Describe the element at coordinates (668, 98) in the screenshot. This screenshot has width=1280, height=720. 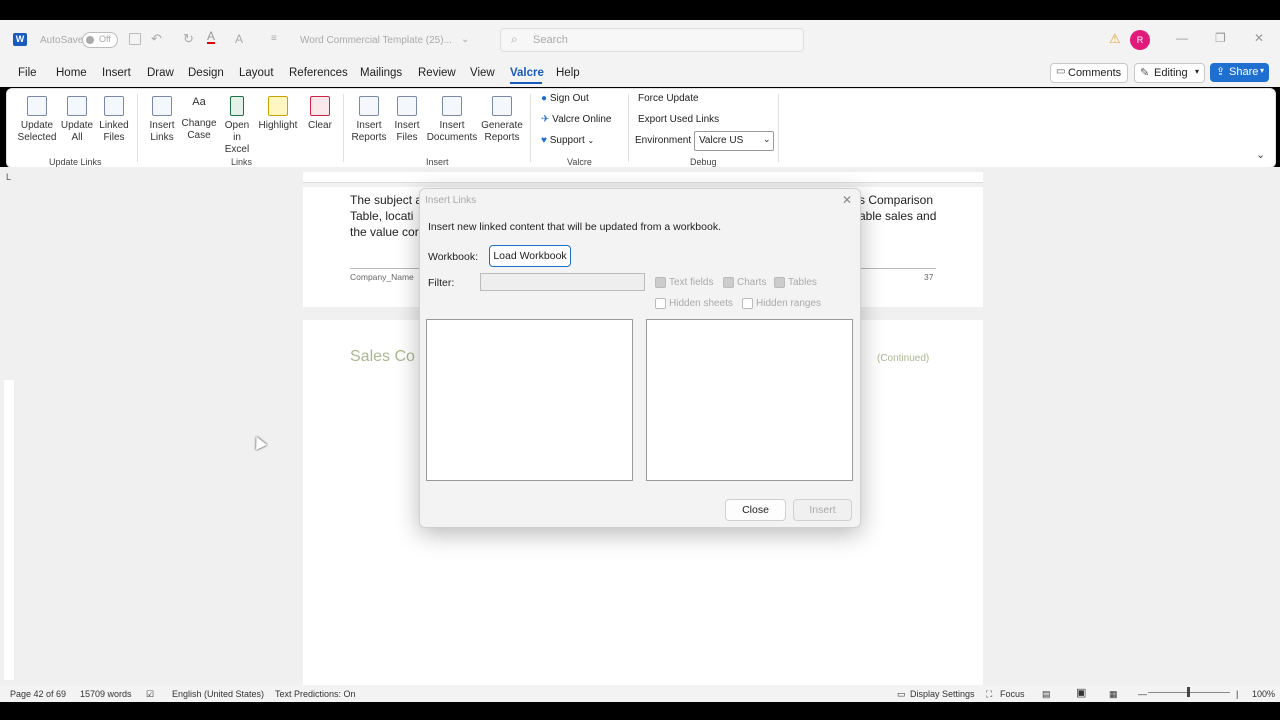
I see `force-update-button: Force Update` at that location.